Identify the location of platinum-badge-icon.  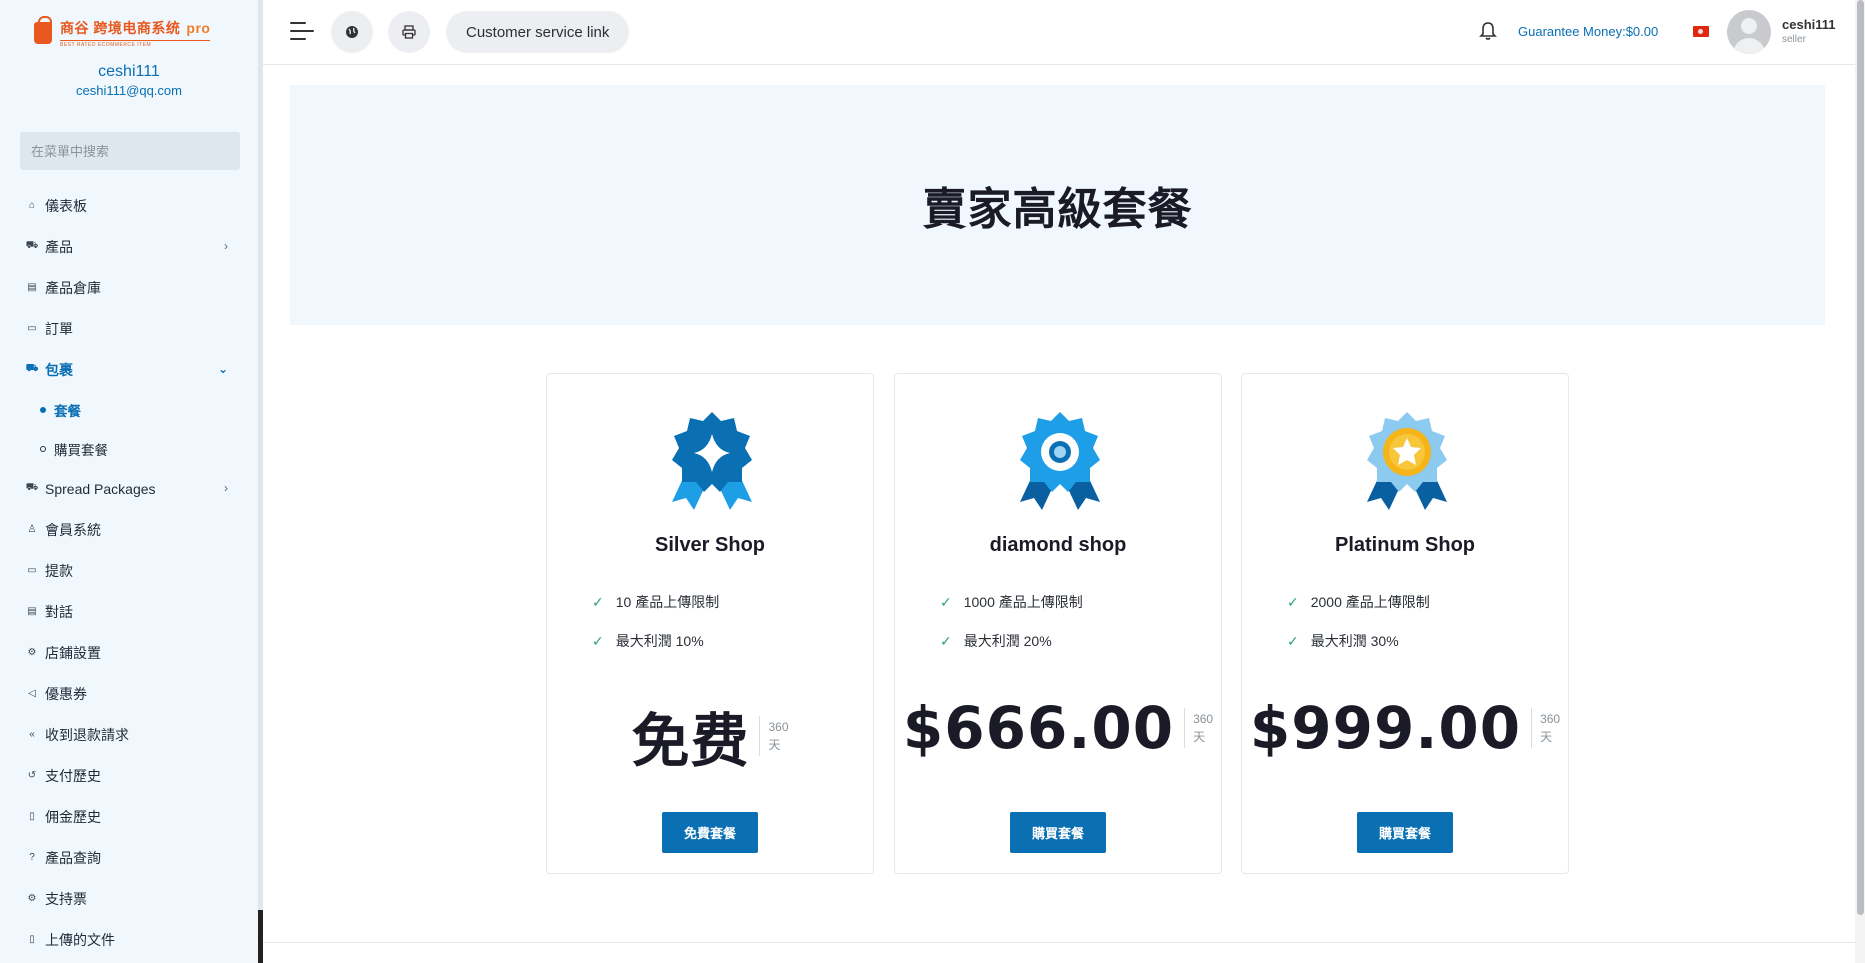
(1407, 461).